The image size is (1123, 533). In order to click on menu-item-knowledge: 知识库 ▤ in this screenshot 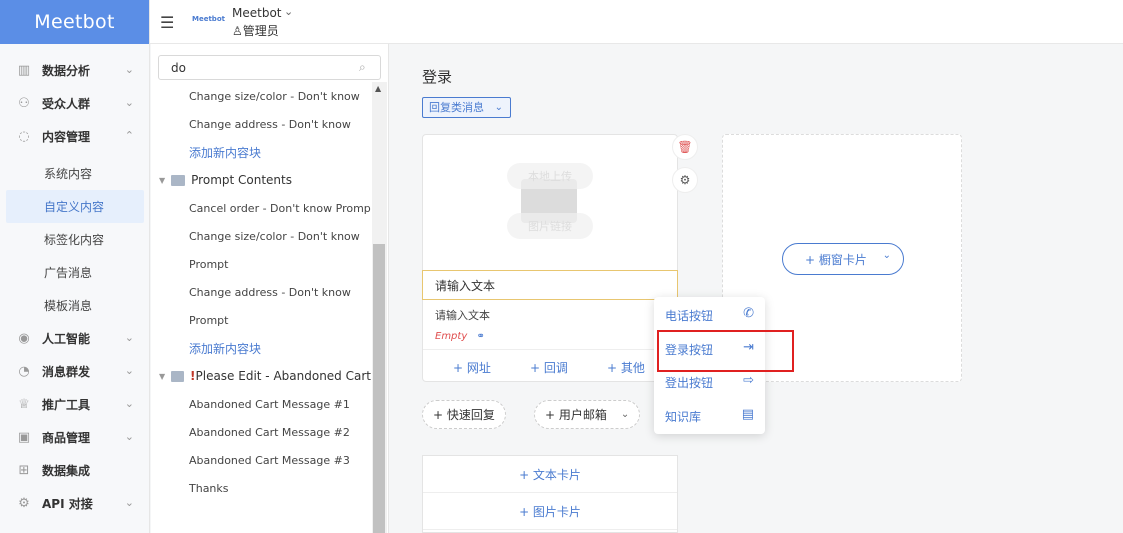, I will do `click(709, 416)`.